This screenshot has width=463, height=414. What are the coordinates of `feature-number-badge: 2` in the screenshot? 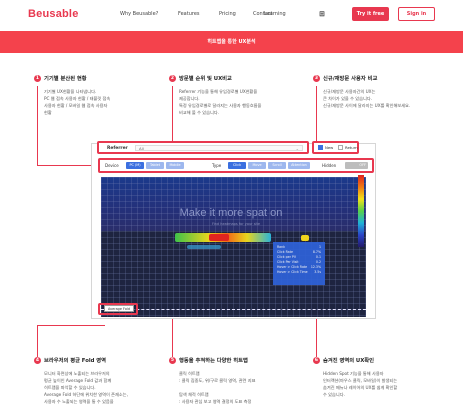 It's located at (172, 78).